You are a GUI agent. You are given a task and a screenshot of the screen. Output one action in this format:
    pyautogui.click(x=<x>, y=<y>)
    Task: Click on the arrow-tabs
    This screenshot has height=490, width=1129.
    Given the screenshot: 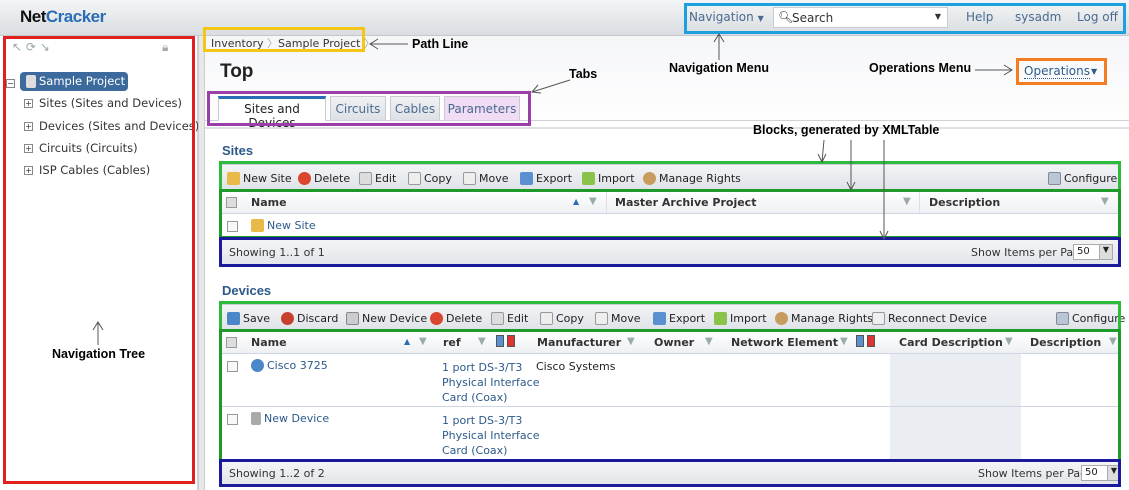 What is the action you would take?
    pyautogui.click(x=551, y=86)
    